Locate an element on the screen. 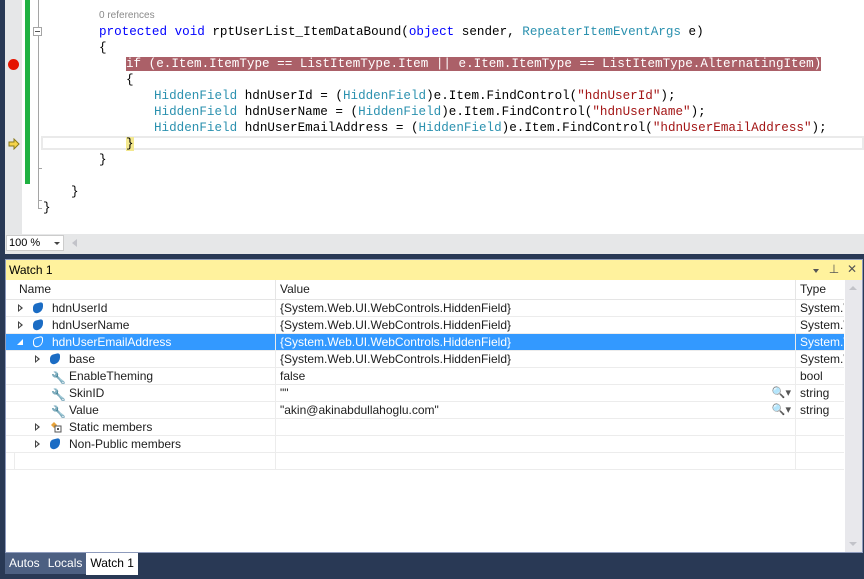 This screenshot has height=579, width=864. tab-watch-1: Watch 1 is located at coordinates (112, 564).